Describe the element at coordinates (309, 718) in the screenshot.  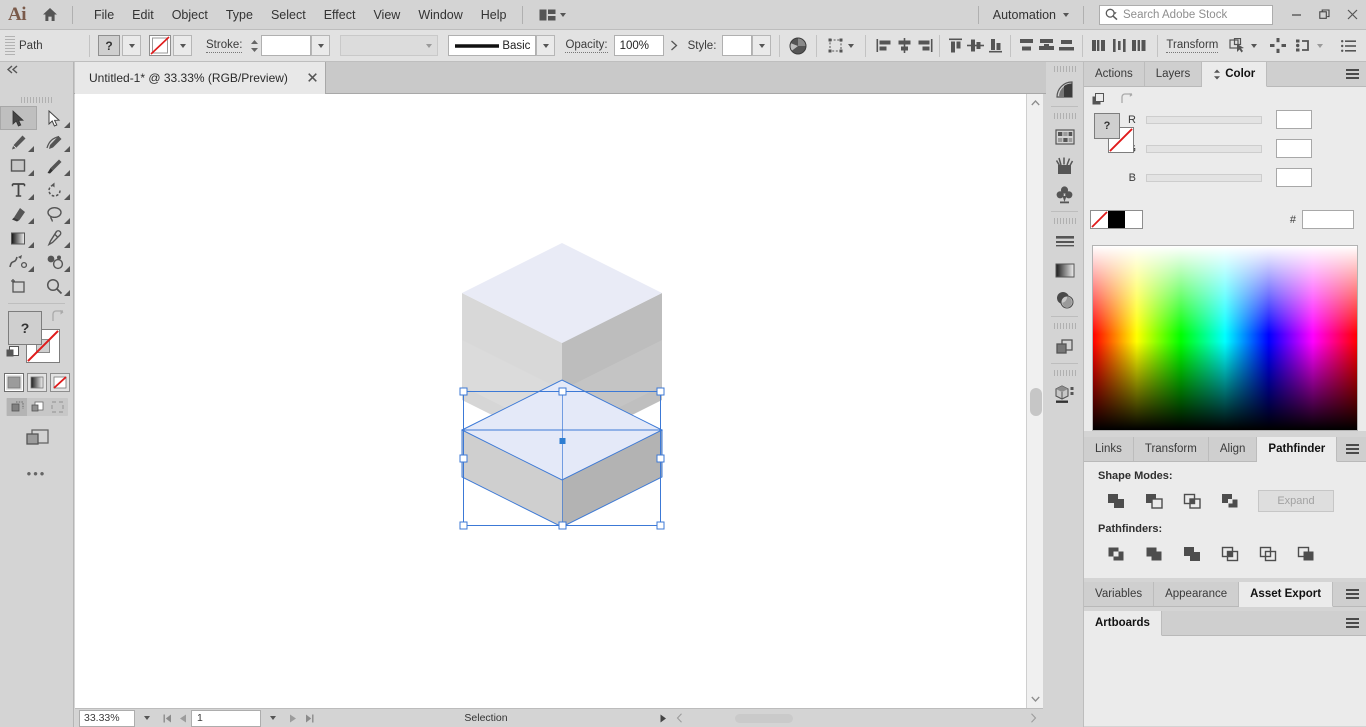
I see `last-artboard-icon` at that location.